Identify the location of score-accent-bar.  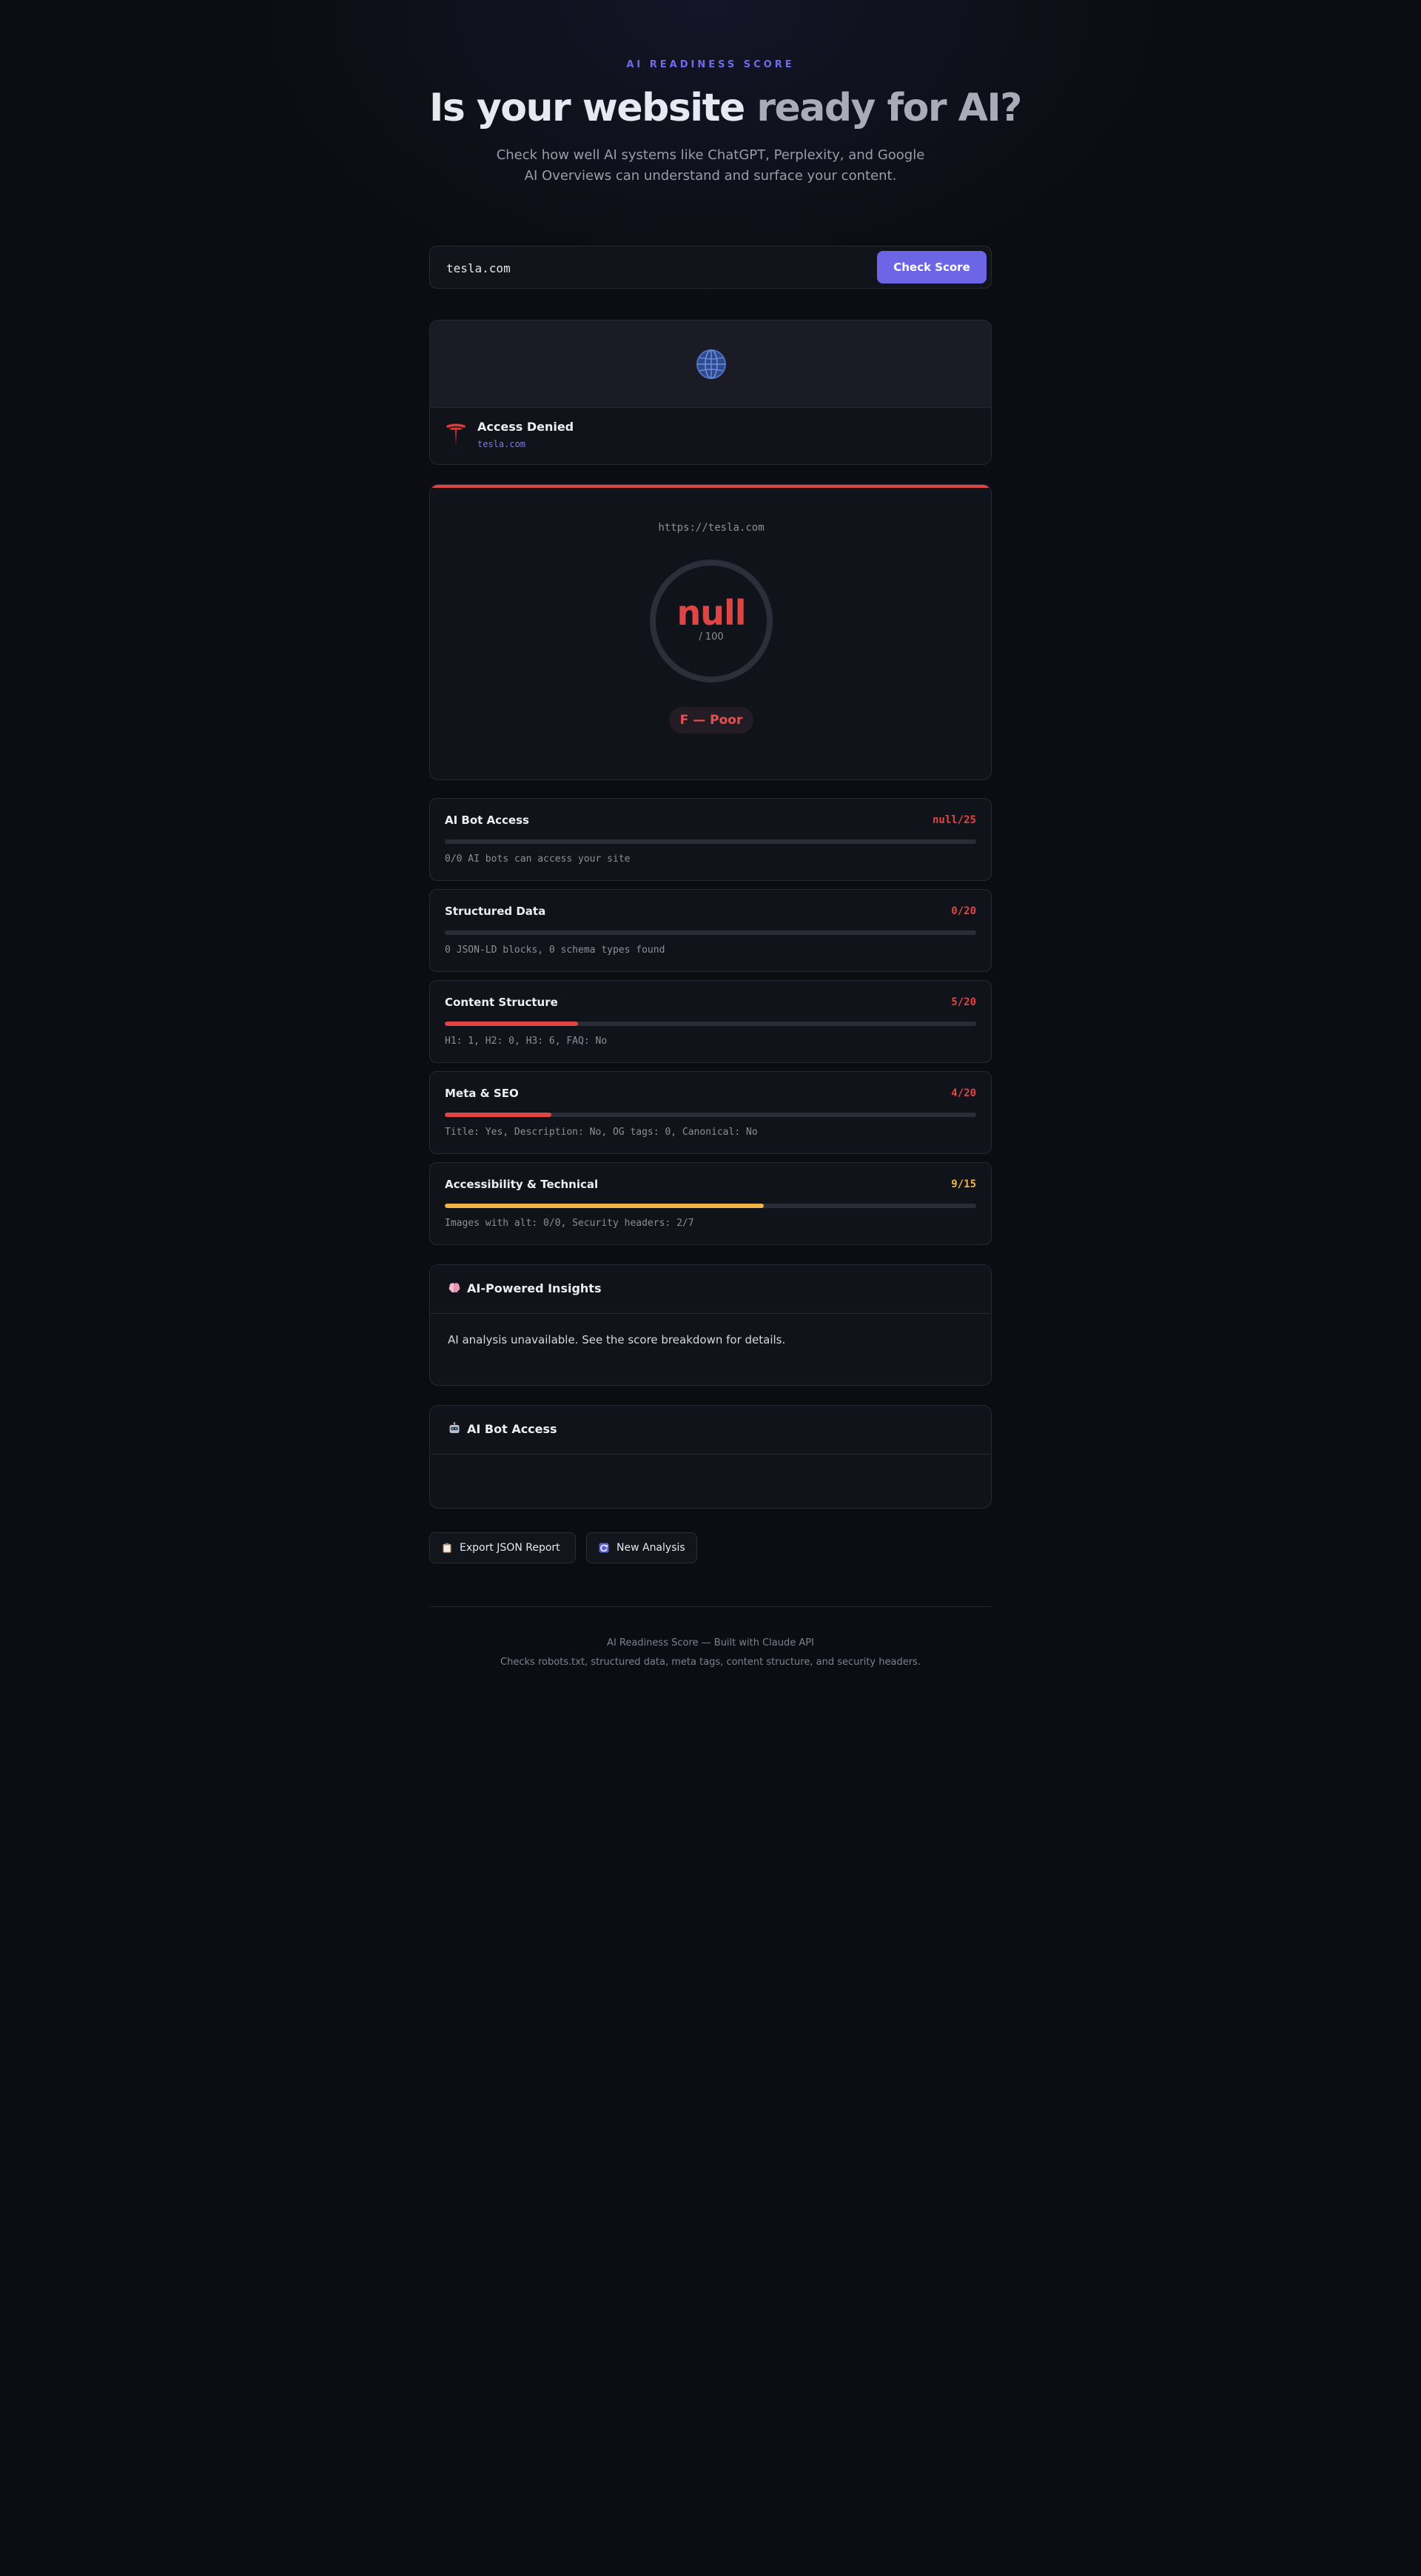
(710, 486).